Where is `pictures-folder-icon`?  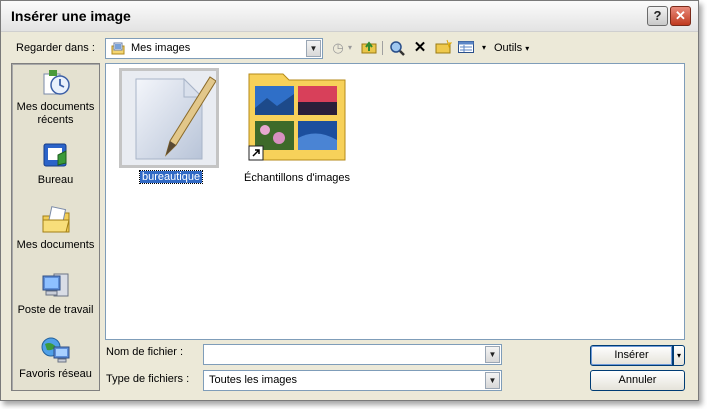
pictures-folder-icon is located at coordinates (118, 48).